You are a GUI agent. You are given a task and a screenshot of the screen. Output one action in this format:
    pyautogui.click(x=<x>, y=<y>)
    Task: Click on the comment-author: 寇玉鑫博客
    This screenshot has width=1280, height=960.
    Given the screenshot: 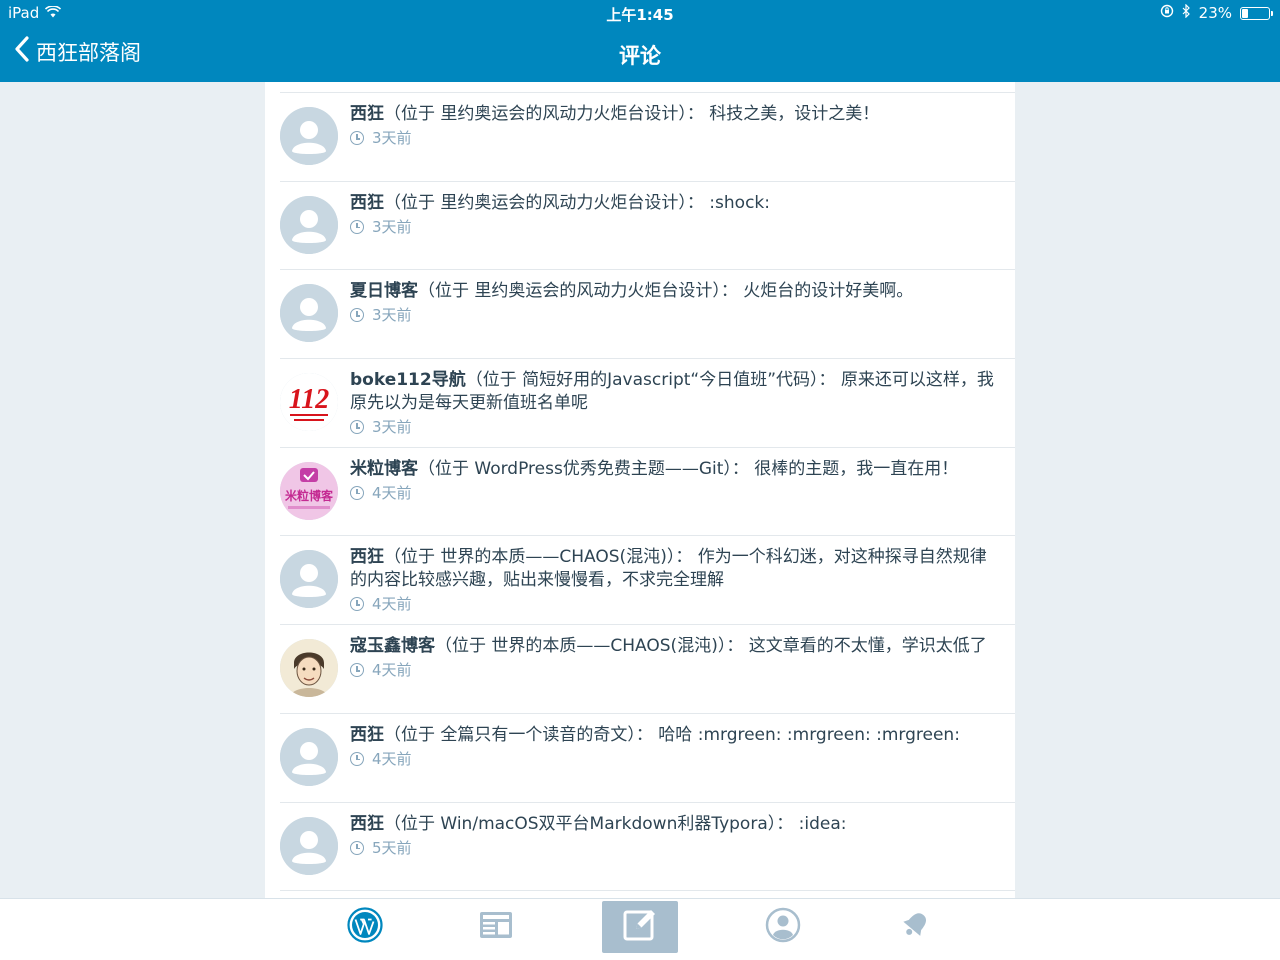 What is the action you would take?
    pyautogui.click(x=392, y=646)
    